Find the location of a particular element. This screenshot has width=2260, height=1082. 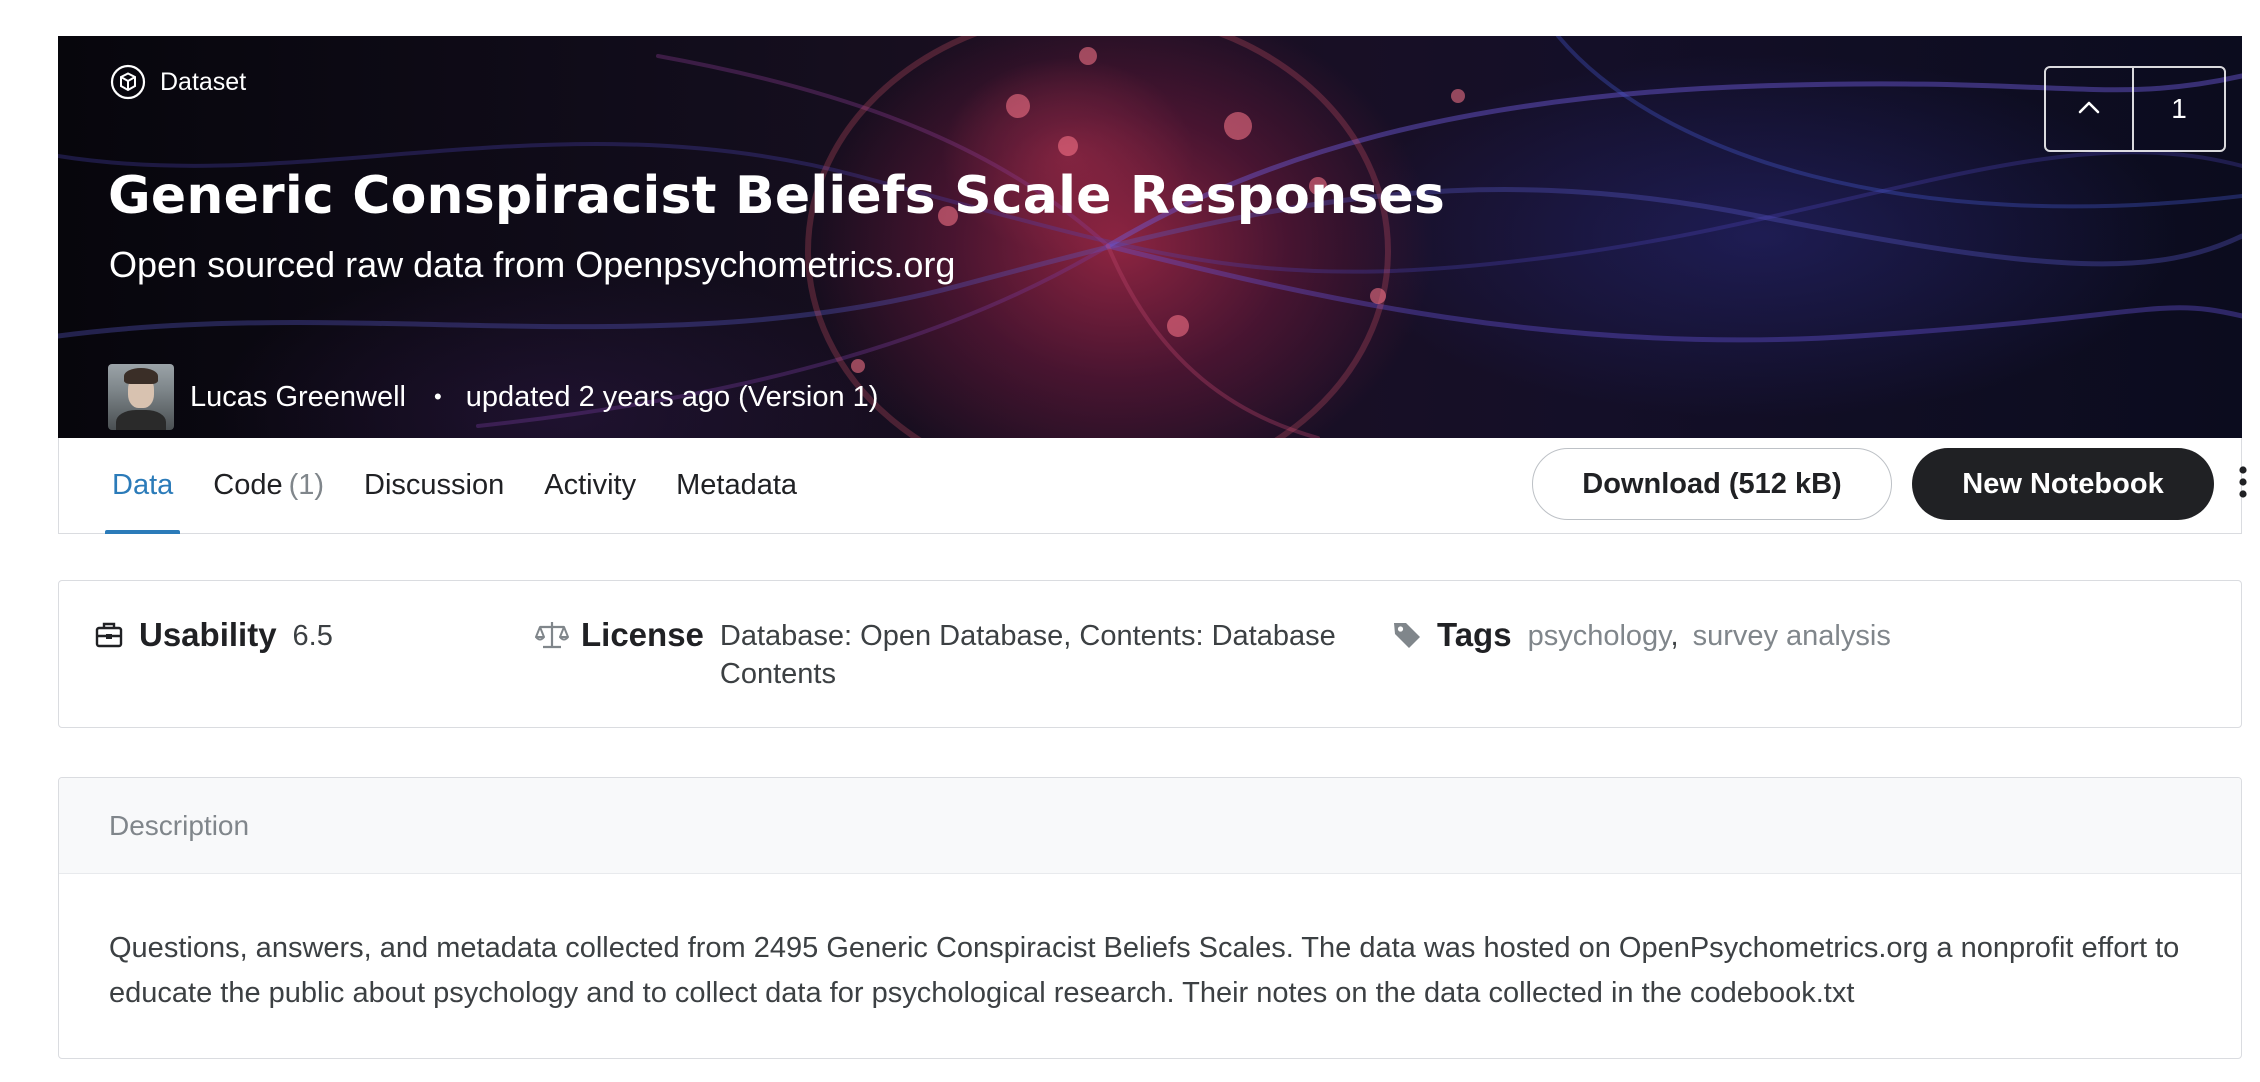

tab-discussion: Discussion is located at coordinates (434, 485).